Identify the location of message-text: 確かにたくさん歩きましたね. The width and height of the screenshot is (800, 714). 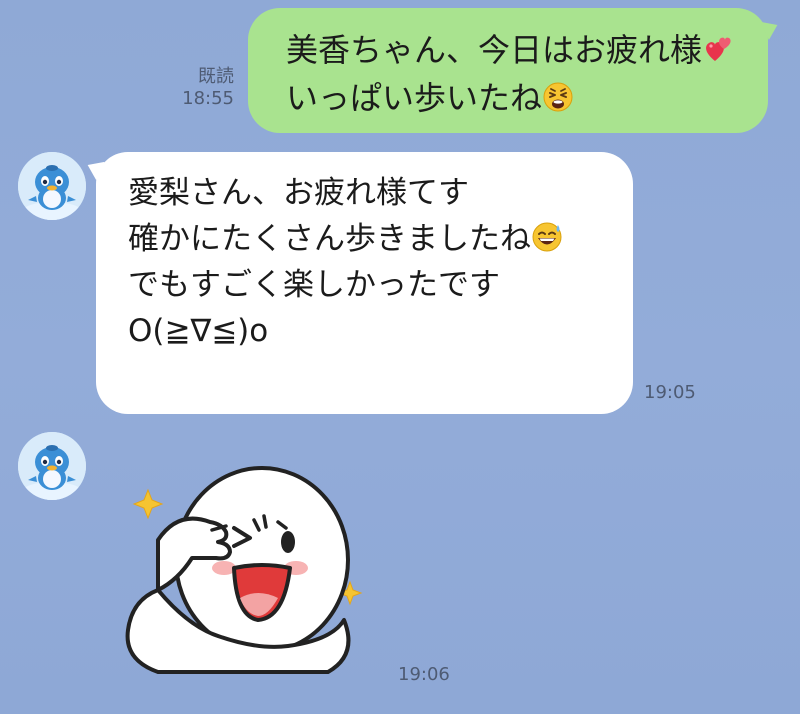
(329, 239).